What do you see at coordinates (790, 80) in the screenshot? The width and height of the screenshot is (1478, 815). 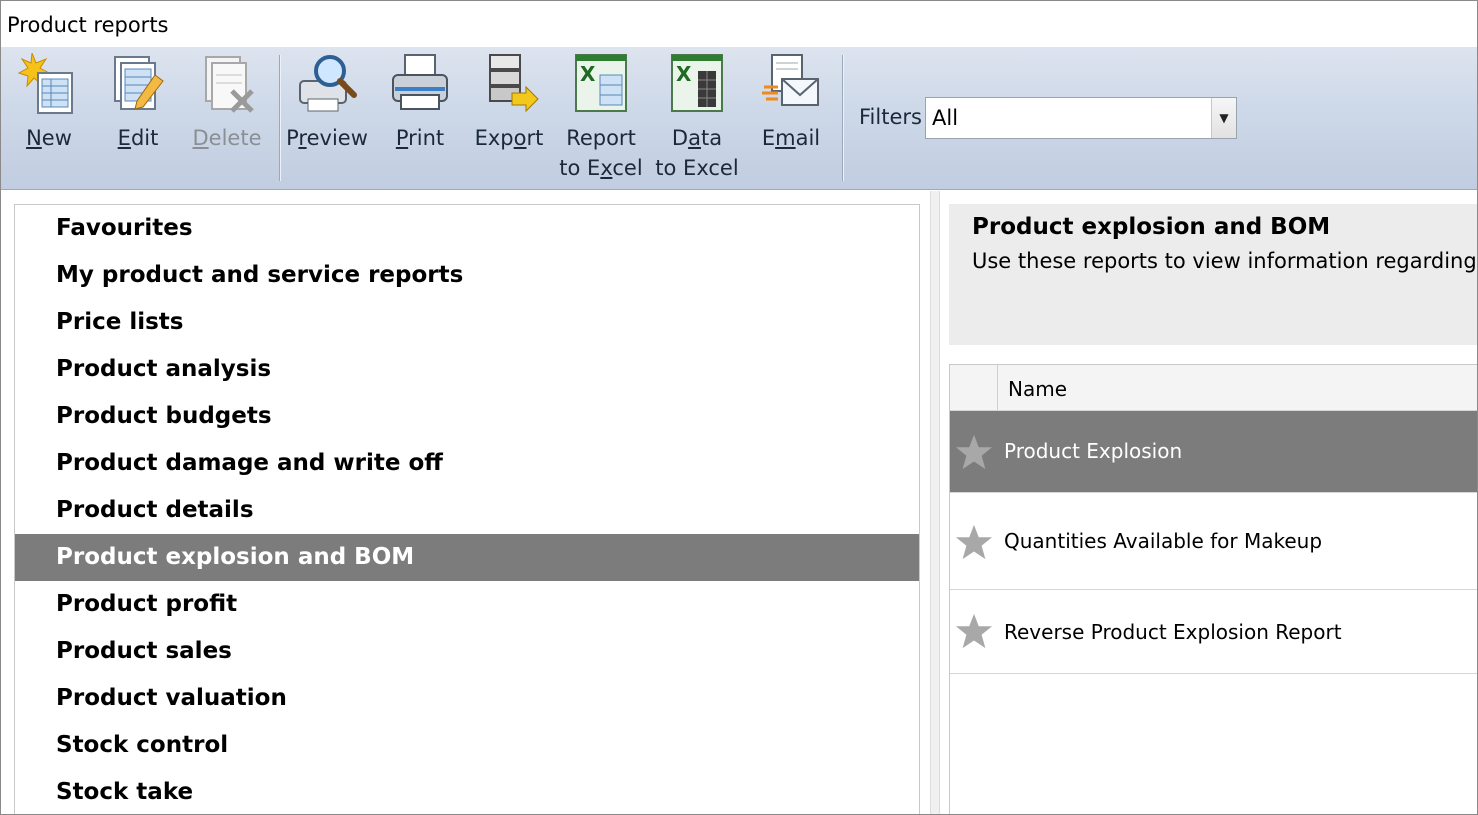 I see `email-icon` at bounding box center [790, 80].